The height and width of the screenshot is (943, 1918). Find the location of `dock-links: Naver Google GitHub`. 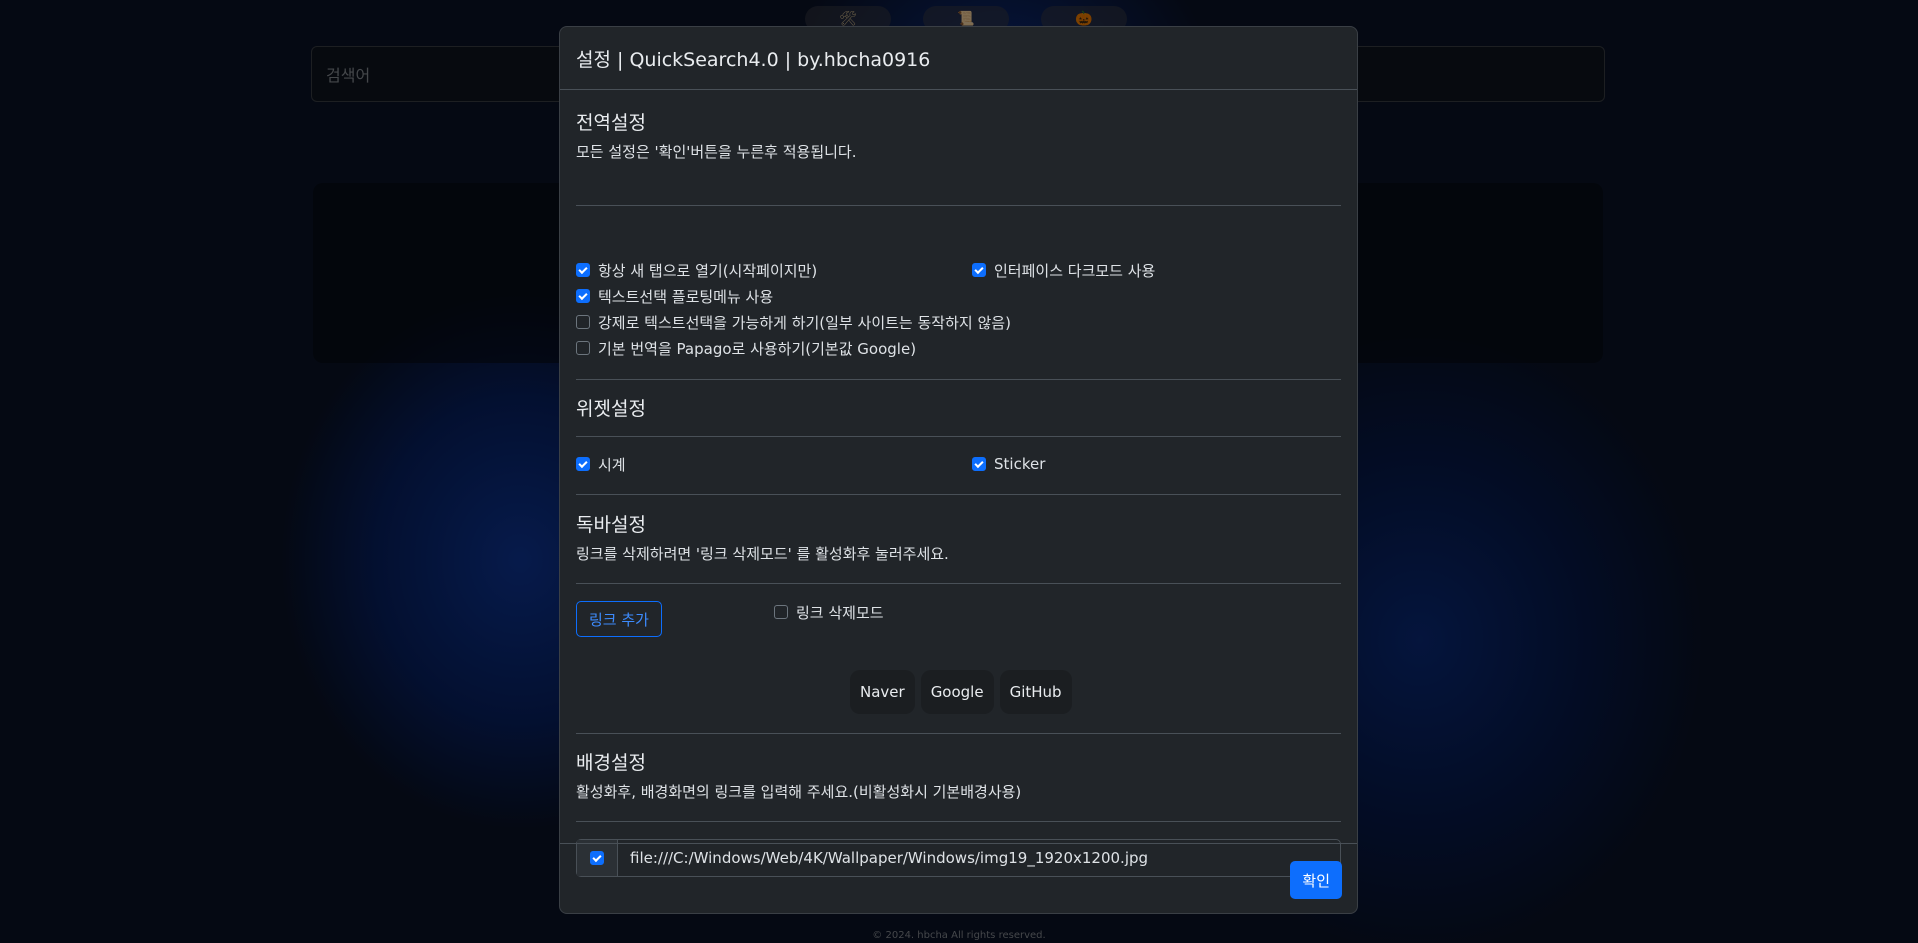

dock-links: Naver Google GitHub is located at coordinates (961, 692).